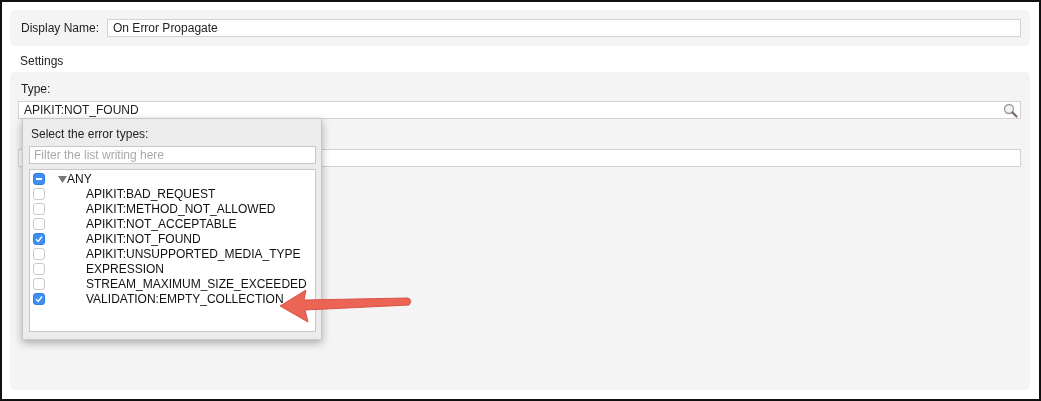 The width and height of the screenshot is (1041, 401). What do you see at coordinates (42, 61) in the screenshot?
I see `section-heading: Settings` at bounding box center [42, 61].